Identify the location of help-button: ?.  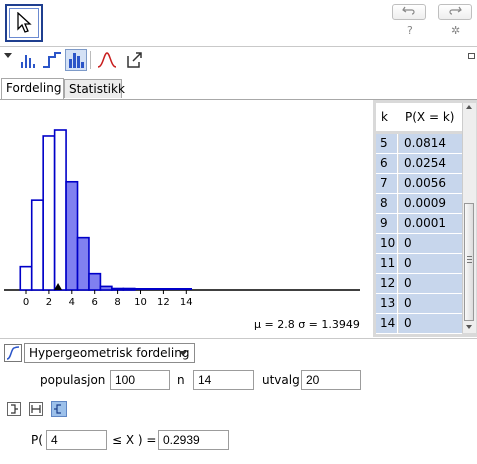
(410, 30).